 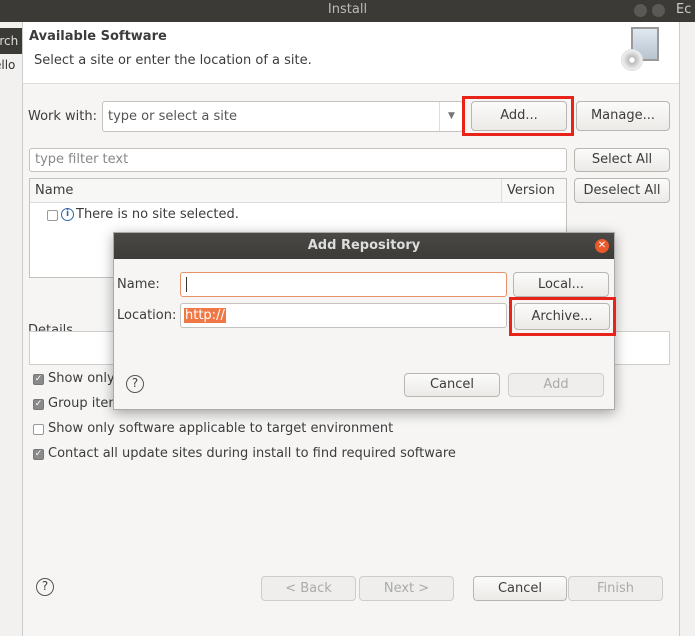 I want to click on option-checkbox-contact-sites: ✓, so click(x=38, y=454).